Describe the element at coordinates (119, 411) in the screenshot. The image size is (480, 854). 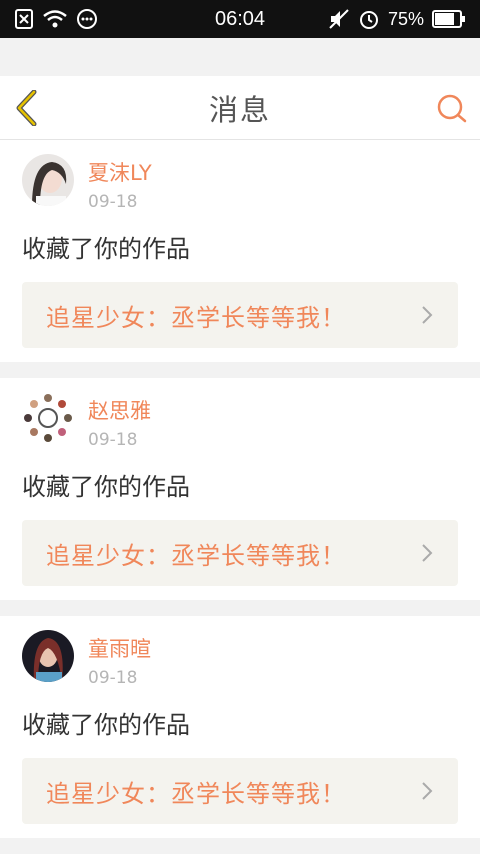
I see `user-name: 赵思雅` at that location.